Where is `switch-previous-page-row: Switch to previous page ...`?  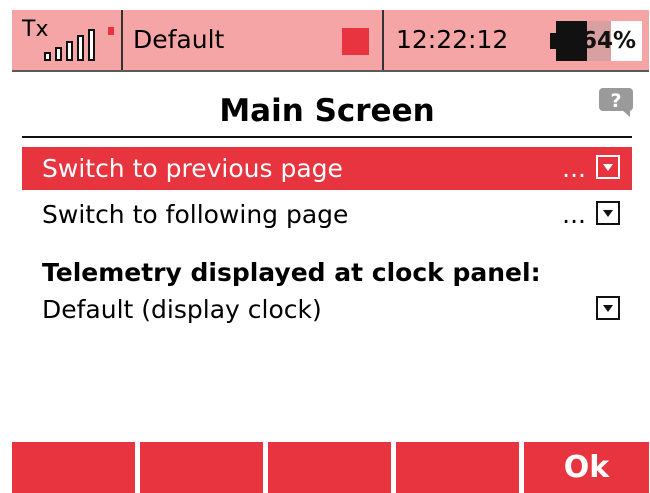 switch-previous-page-row: Switch to previous page ... is located at coordinates (327, 168).